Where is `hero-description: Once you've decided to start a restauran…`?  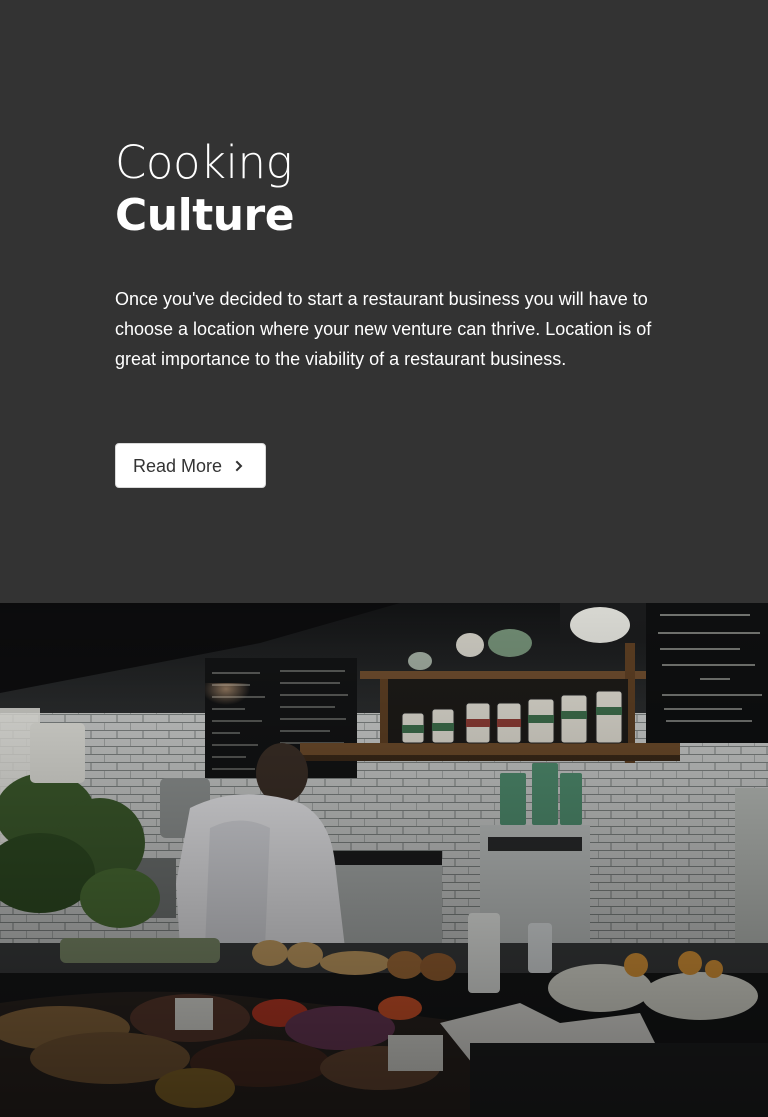
hero-description: Once you've decided to start a restauran… is located at coordinates (383, 329).